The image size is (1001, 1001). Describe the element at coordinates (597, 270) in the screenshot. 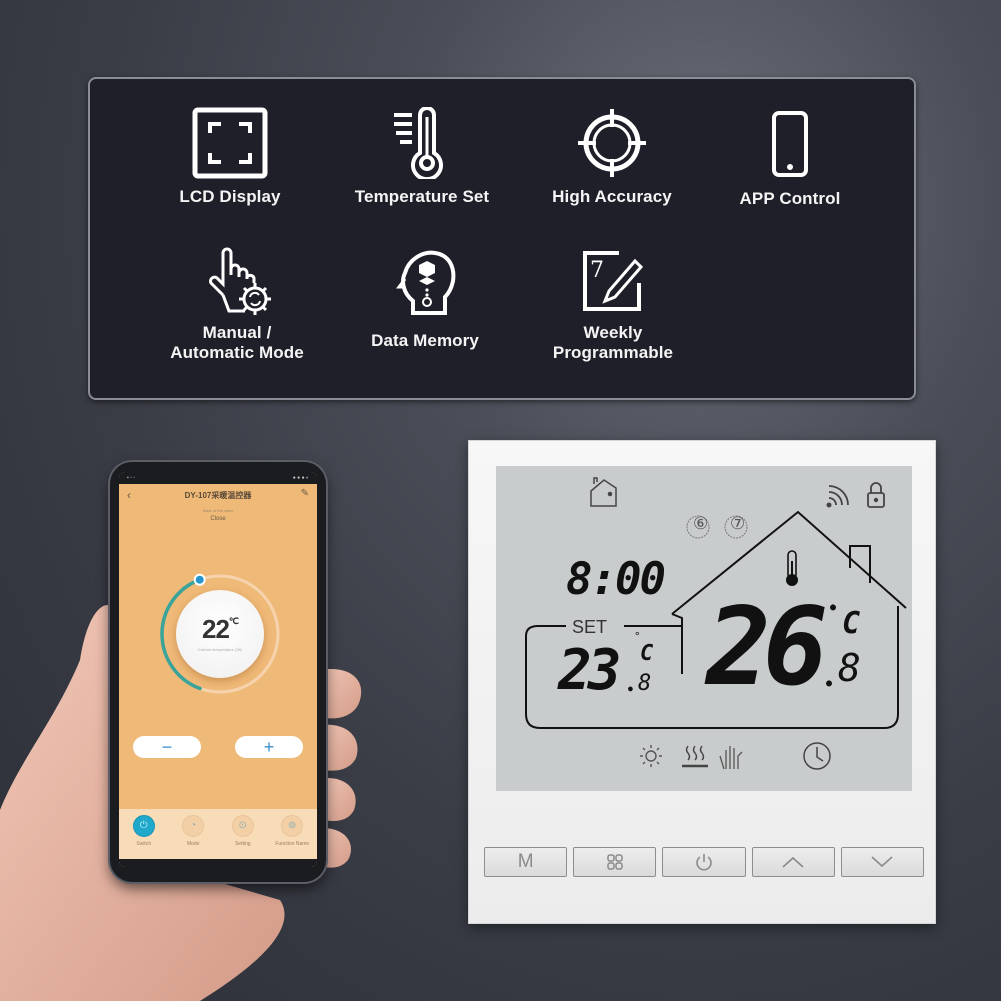

I see `svg-text: 7` at that location.